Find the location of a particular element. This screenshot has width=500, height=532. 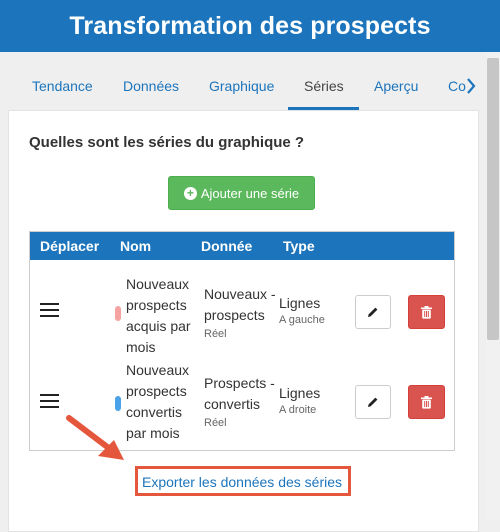

plus-circle-icon: + is located at coordinates (190, 193).